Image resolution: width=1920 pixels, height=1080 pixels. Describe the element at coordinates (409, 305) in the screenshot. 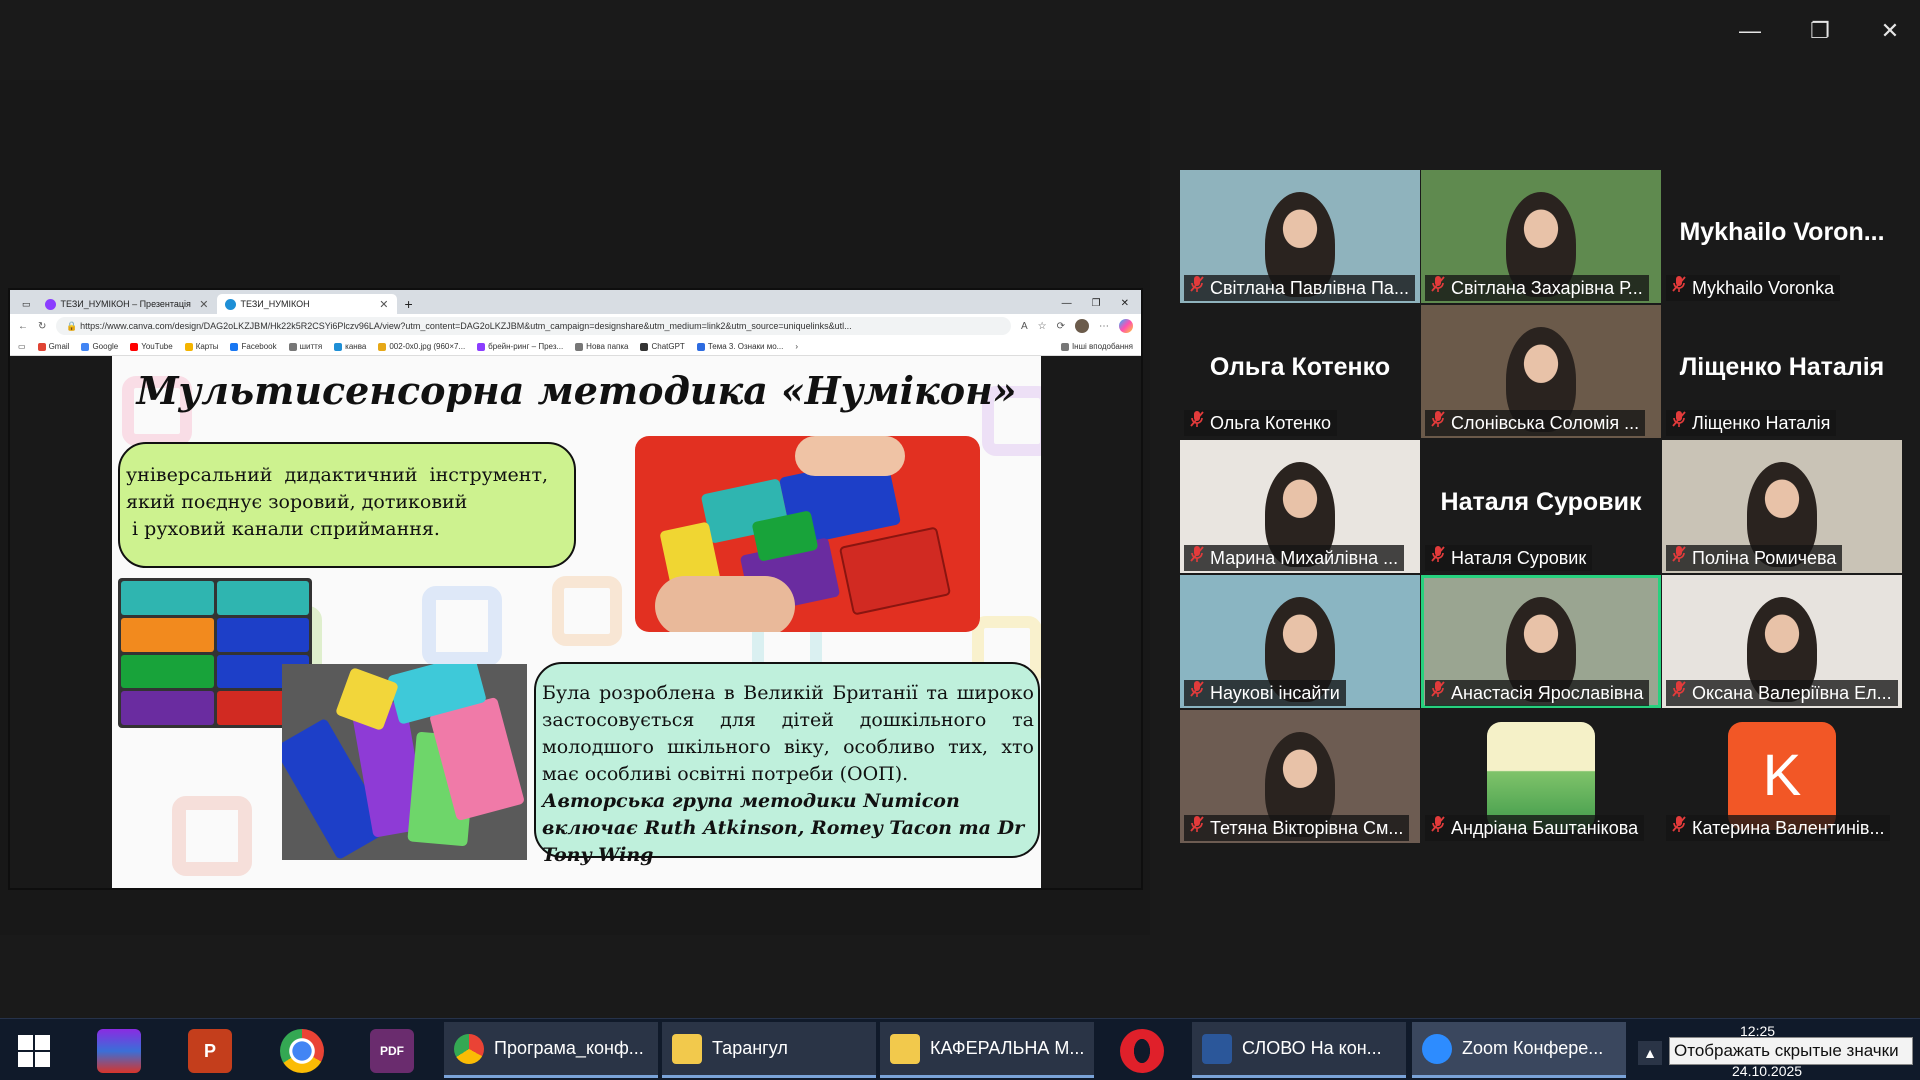

I see `new-tab-button: +` at that location.